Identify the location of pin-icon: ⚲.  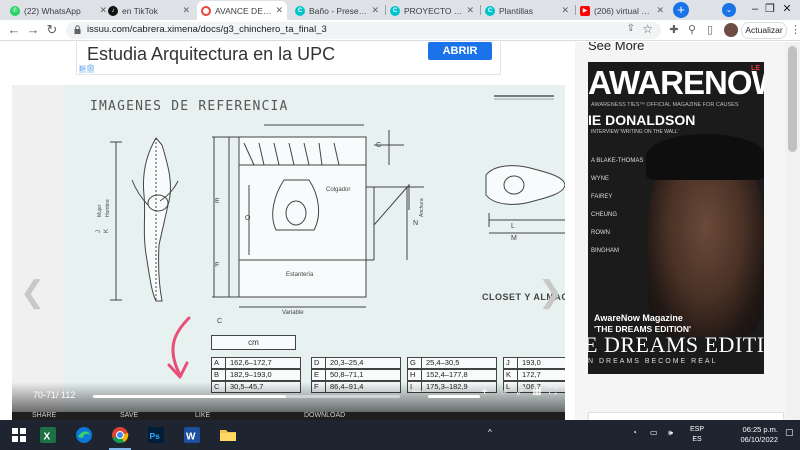
(692, 30).